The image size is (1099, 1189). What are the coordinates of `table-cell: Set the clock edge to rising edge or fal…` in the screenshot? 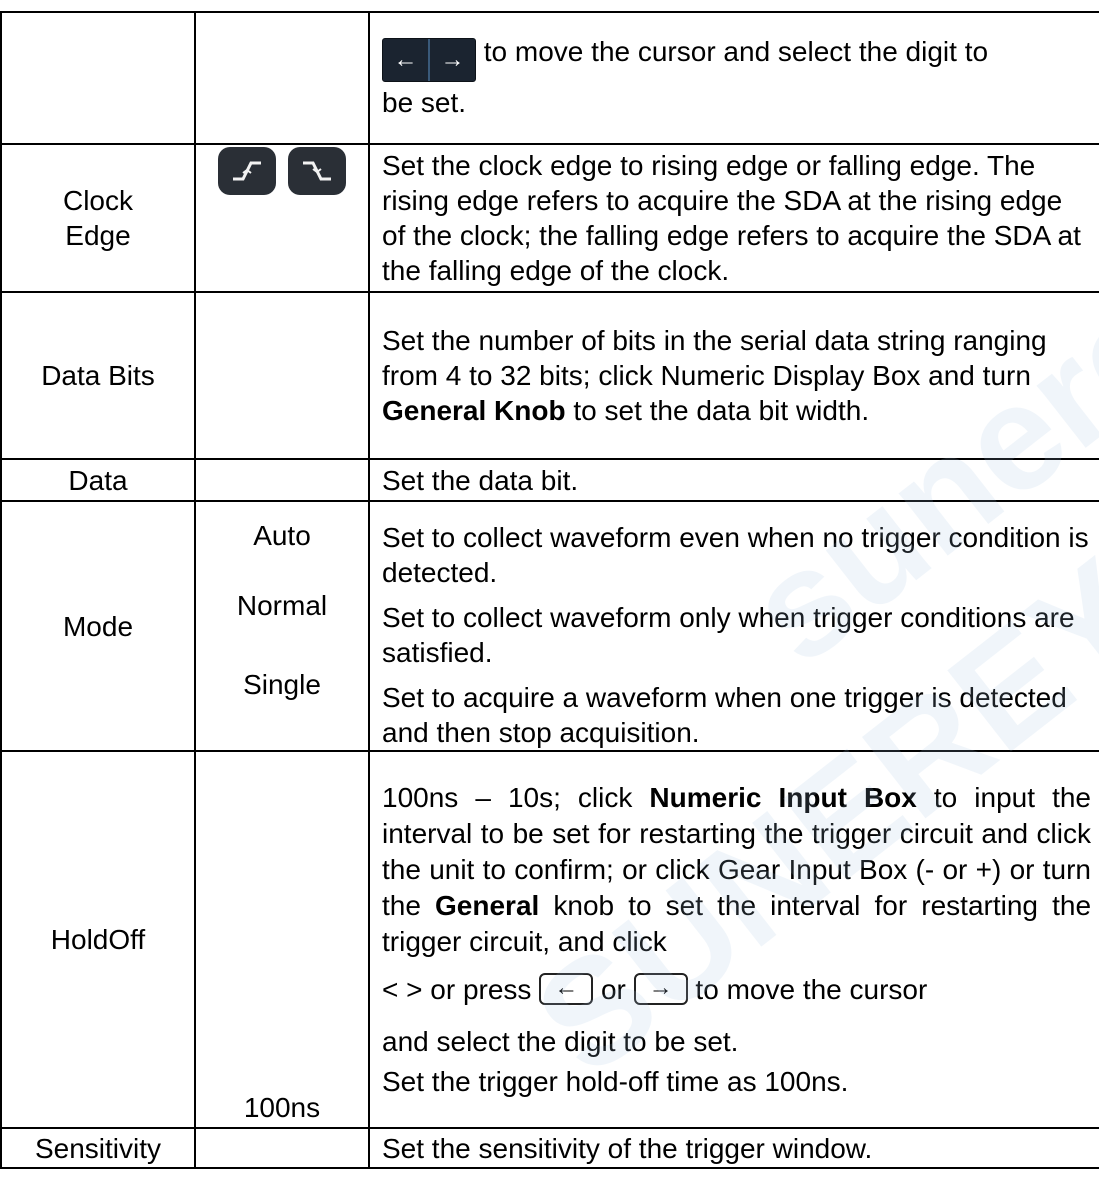 It's located at (733, 218).